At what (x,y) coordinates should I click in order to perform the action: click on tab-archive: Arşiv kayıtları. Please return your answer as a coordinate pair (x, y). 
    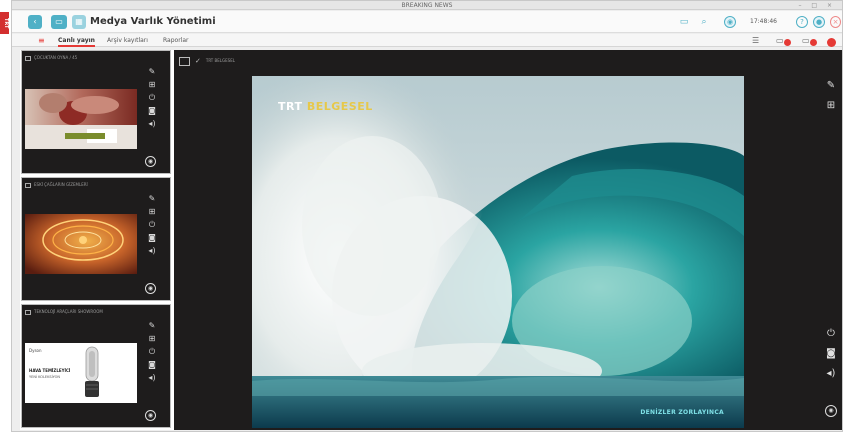
    Looking at the image, I should click on (127, 40).